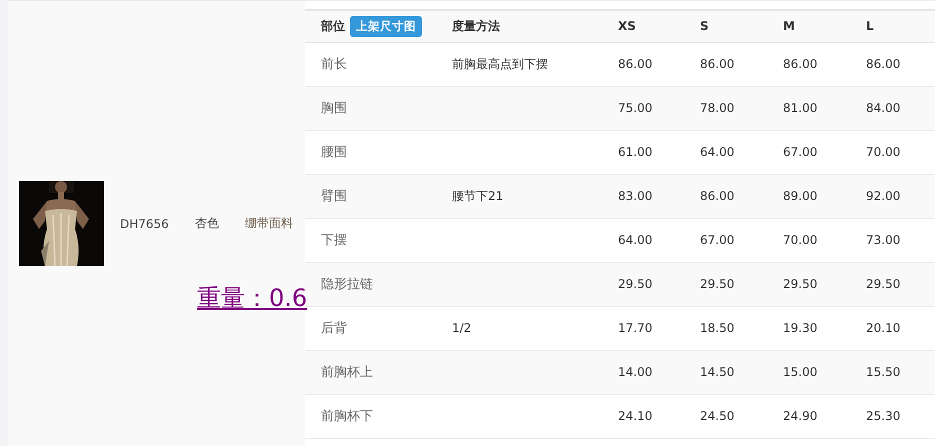 The height and width of the screenshot is (446, 935). What do you see at coordinates (635, 372) in the screenshot?
I see `table-cell: 14.00` at bounding box center [635, 372].